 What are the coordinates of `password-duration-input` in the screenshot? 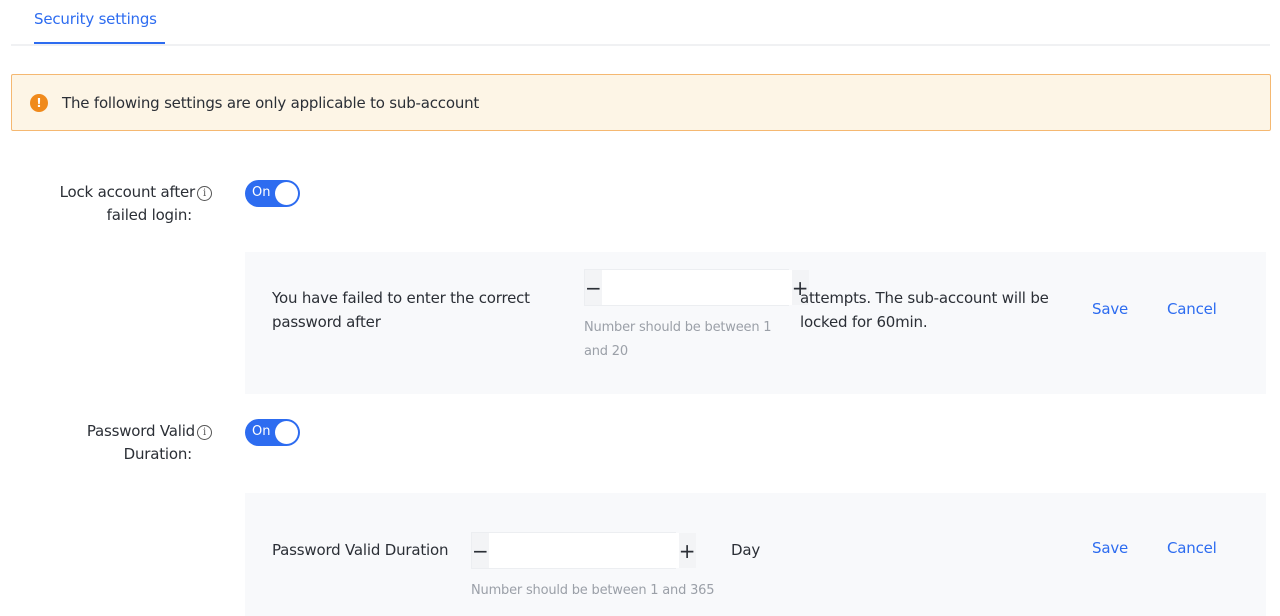 It's located at (583, 550).